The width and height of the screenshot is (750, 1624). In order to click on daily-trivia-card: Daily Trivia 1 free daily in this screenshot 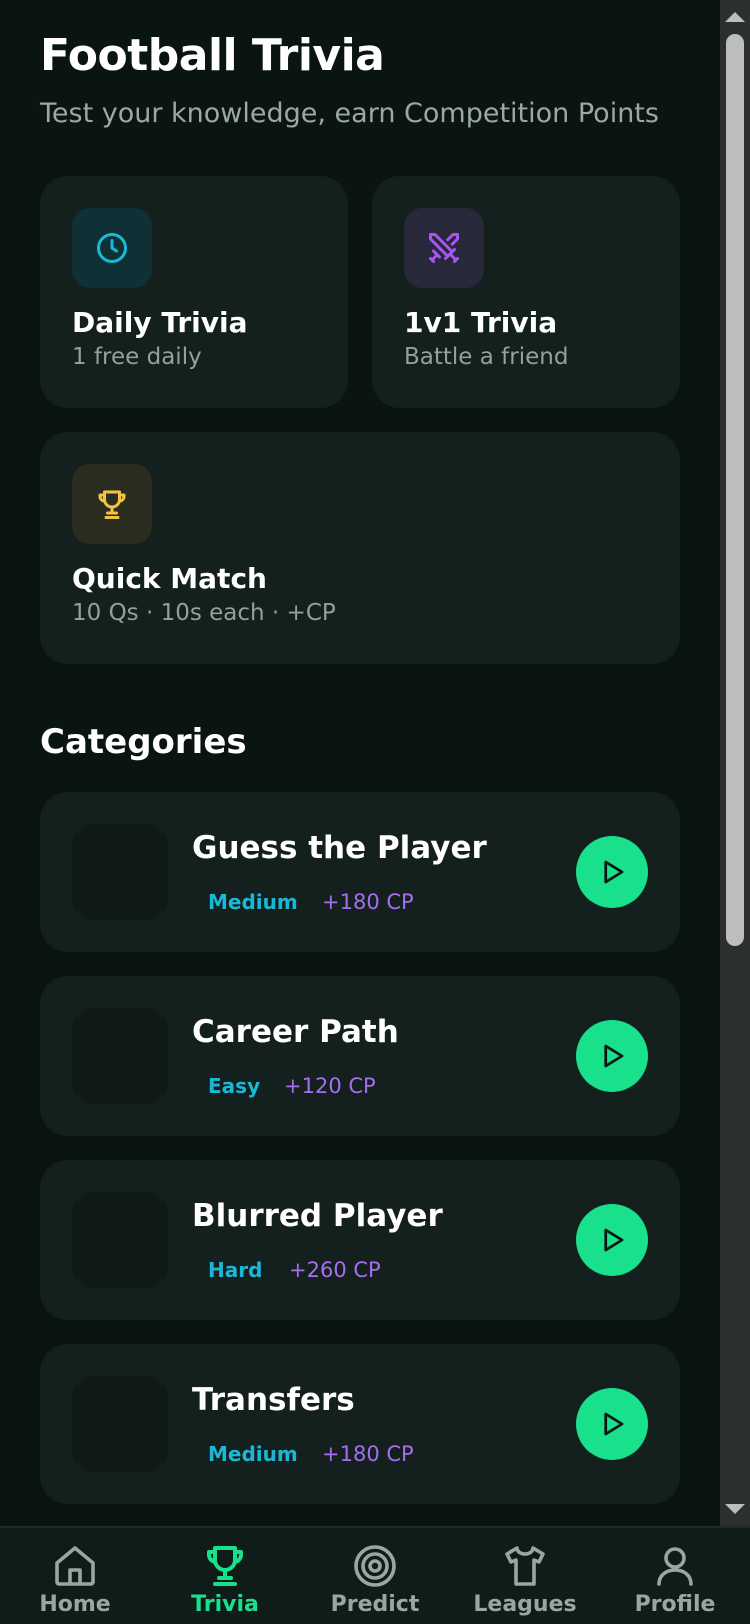, I will do `click(194, 292)`.